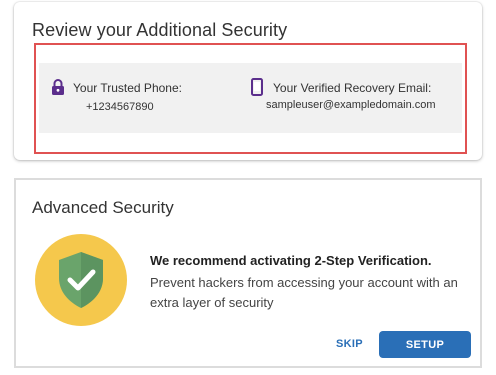 This screenshot has height=375, width=496. What do you see at coordinates (352, 88) in the screenshot?
I see `recovery-email-label: Your Verified Recovery Email:` at bounding box center [352, 88].